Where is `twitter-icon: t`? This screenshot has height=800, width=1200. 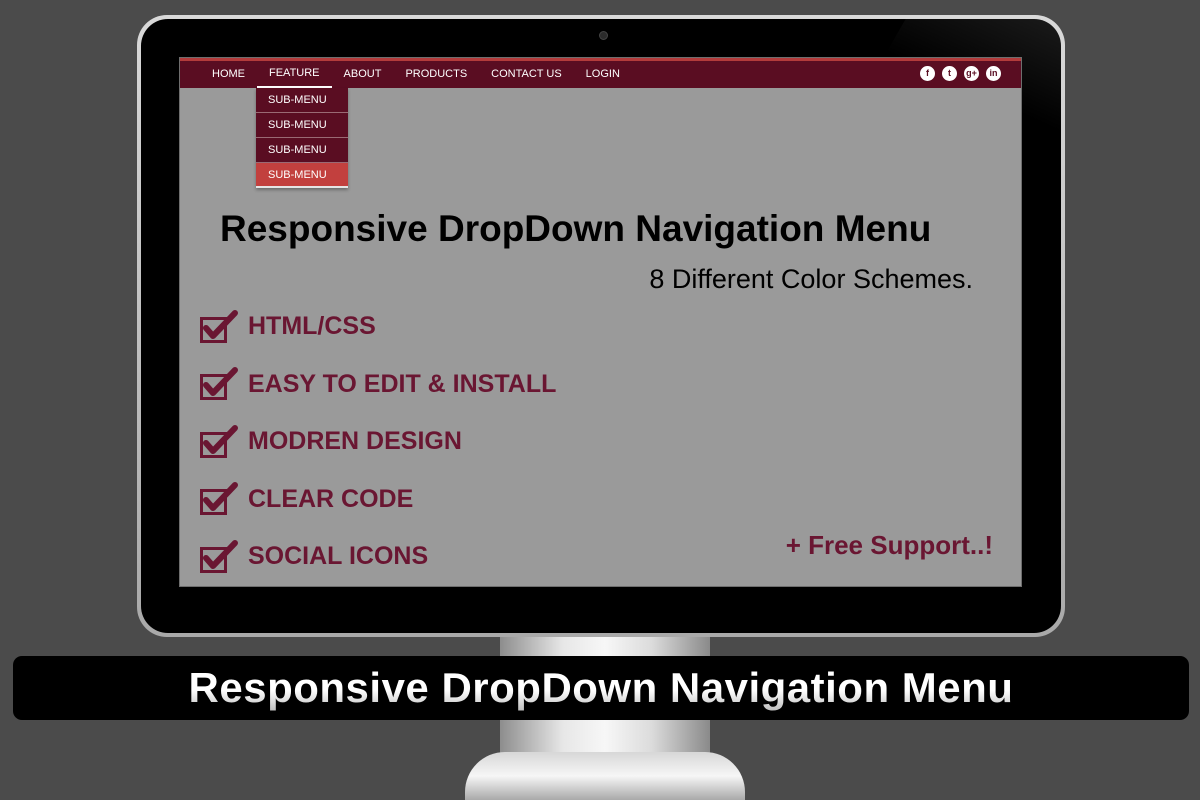
twitter-icon: t is located at coordinates (949, 73).